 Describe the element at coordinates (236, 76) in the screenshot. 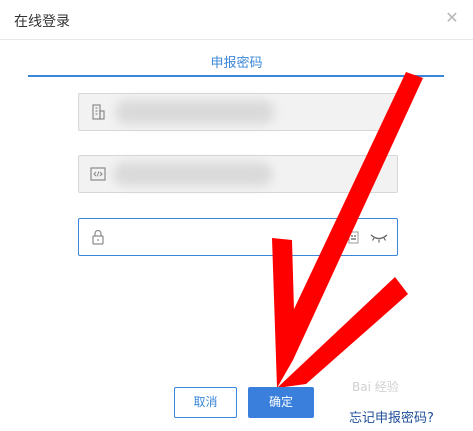

I see `tab-underline` at that location.